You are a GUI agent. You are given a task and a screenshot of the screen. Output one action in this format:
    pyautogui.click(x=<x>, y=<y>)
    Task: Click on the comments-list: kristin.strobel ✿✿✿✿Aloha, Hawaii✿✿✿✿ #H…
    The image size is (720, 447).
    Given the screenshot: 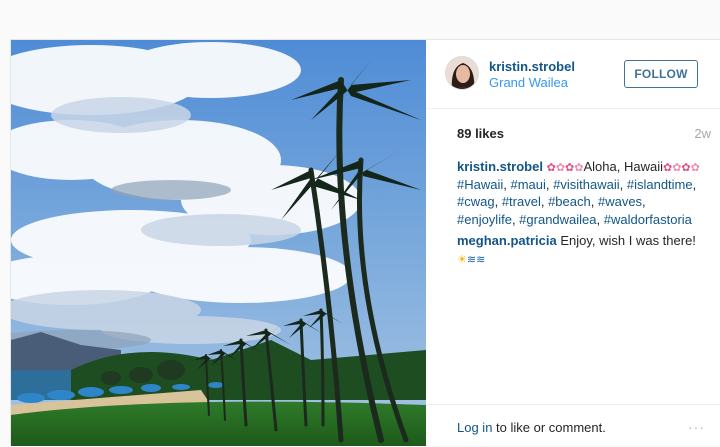 What is the action you would take?
    pyautogui.click(x=579, y=214)
    